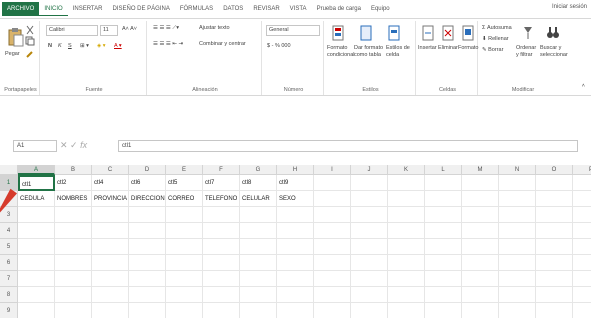 Image resolution: width=591 pixels, height=318 pixels. Describe the element at coordinates (582, 183) in the screenshot. I see `cell-p1` at that location.